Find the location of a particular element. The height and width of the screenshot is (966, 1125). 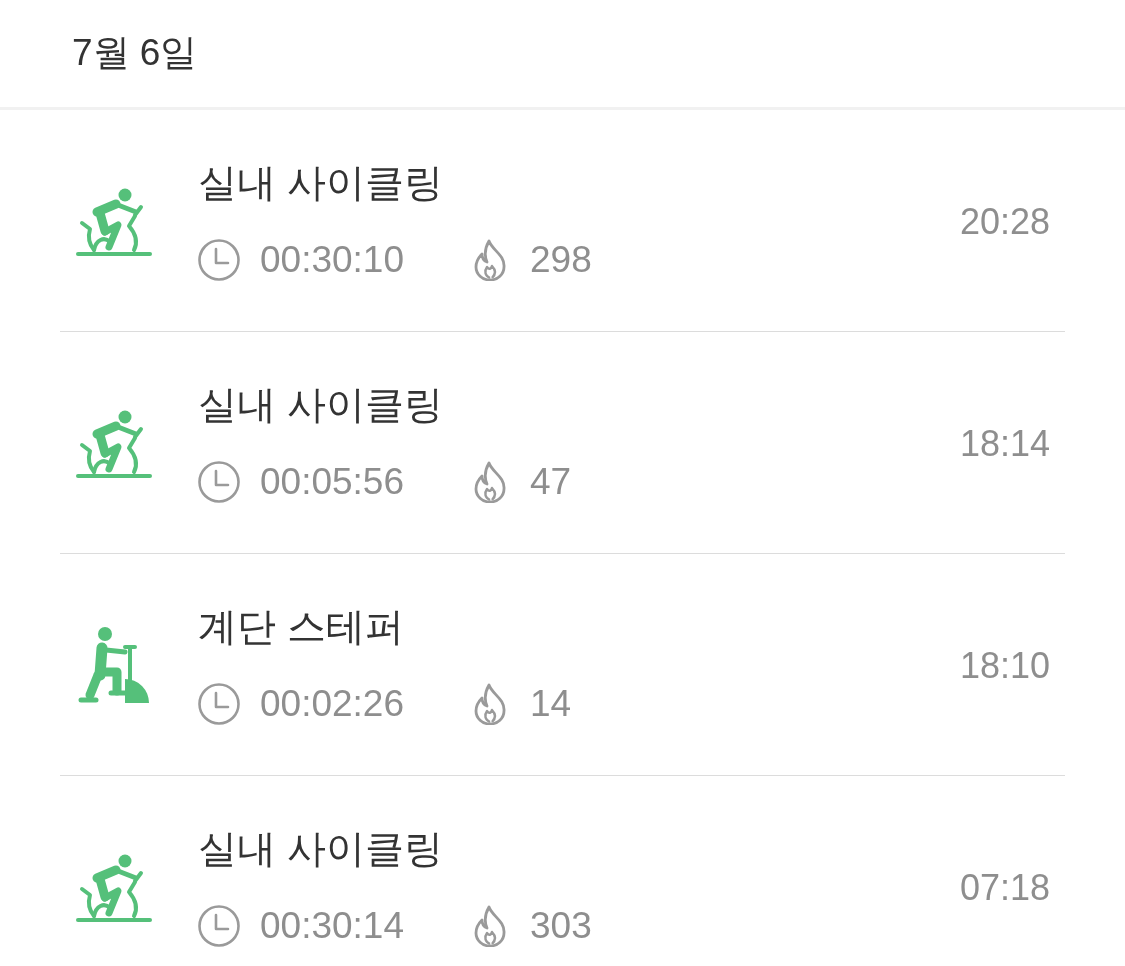

duration-text: 00:30:10 is located at coordinates (332, 260).